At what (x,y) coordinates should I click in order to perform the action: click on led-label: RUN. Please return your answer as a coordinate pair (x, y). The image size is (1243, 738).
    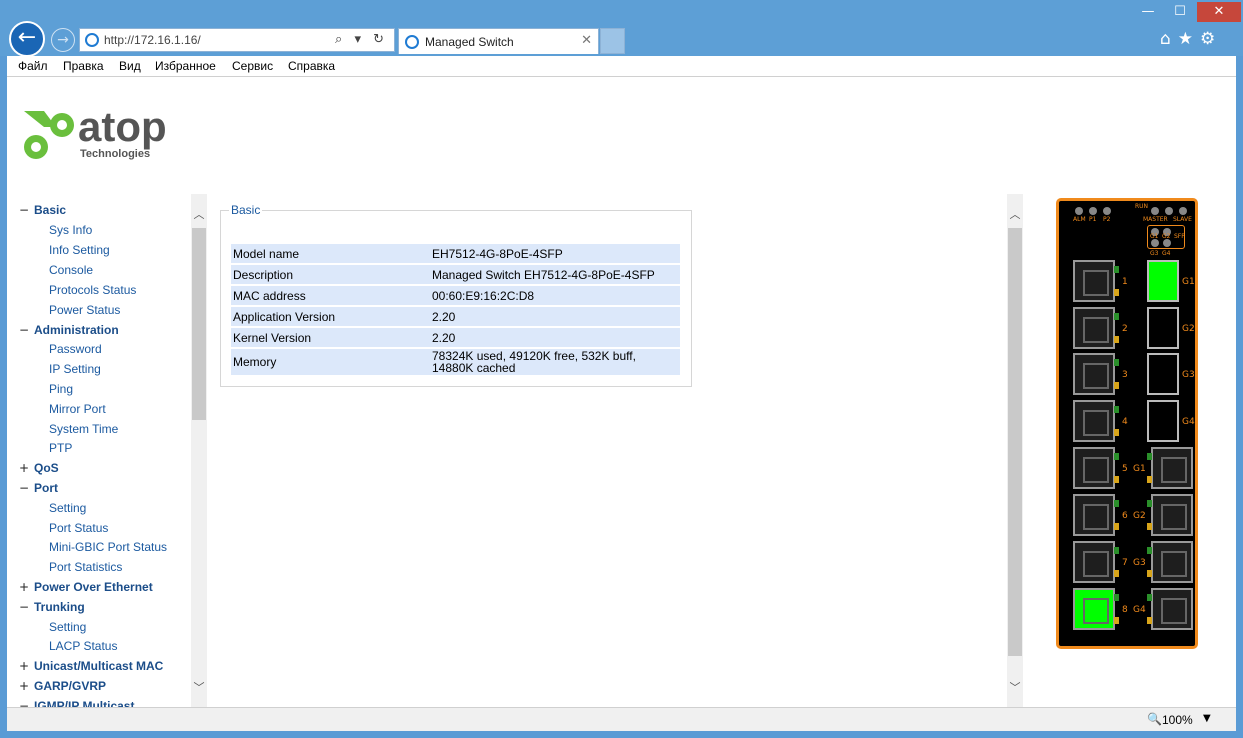
    Looking at the image, I should click on (1142, 206).